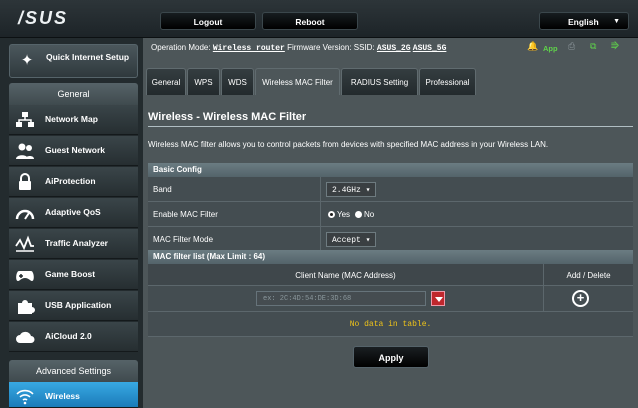  Describe the element at coordinates (430, 48) in the screenshot. I see `ssid-5g-link: ASUS_5G` at that location.